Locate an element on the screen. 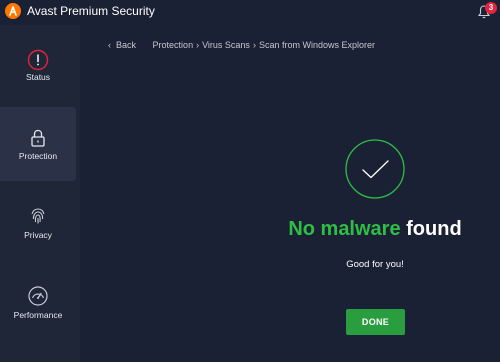 The image size is (500, 362). breadcrumb-item-scan-from-explorer: Scan from Windows Explorer is located at coordinates (316, 45).